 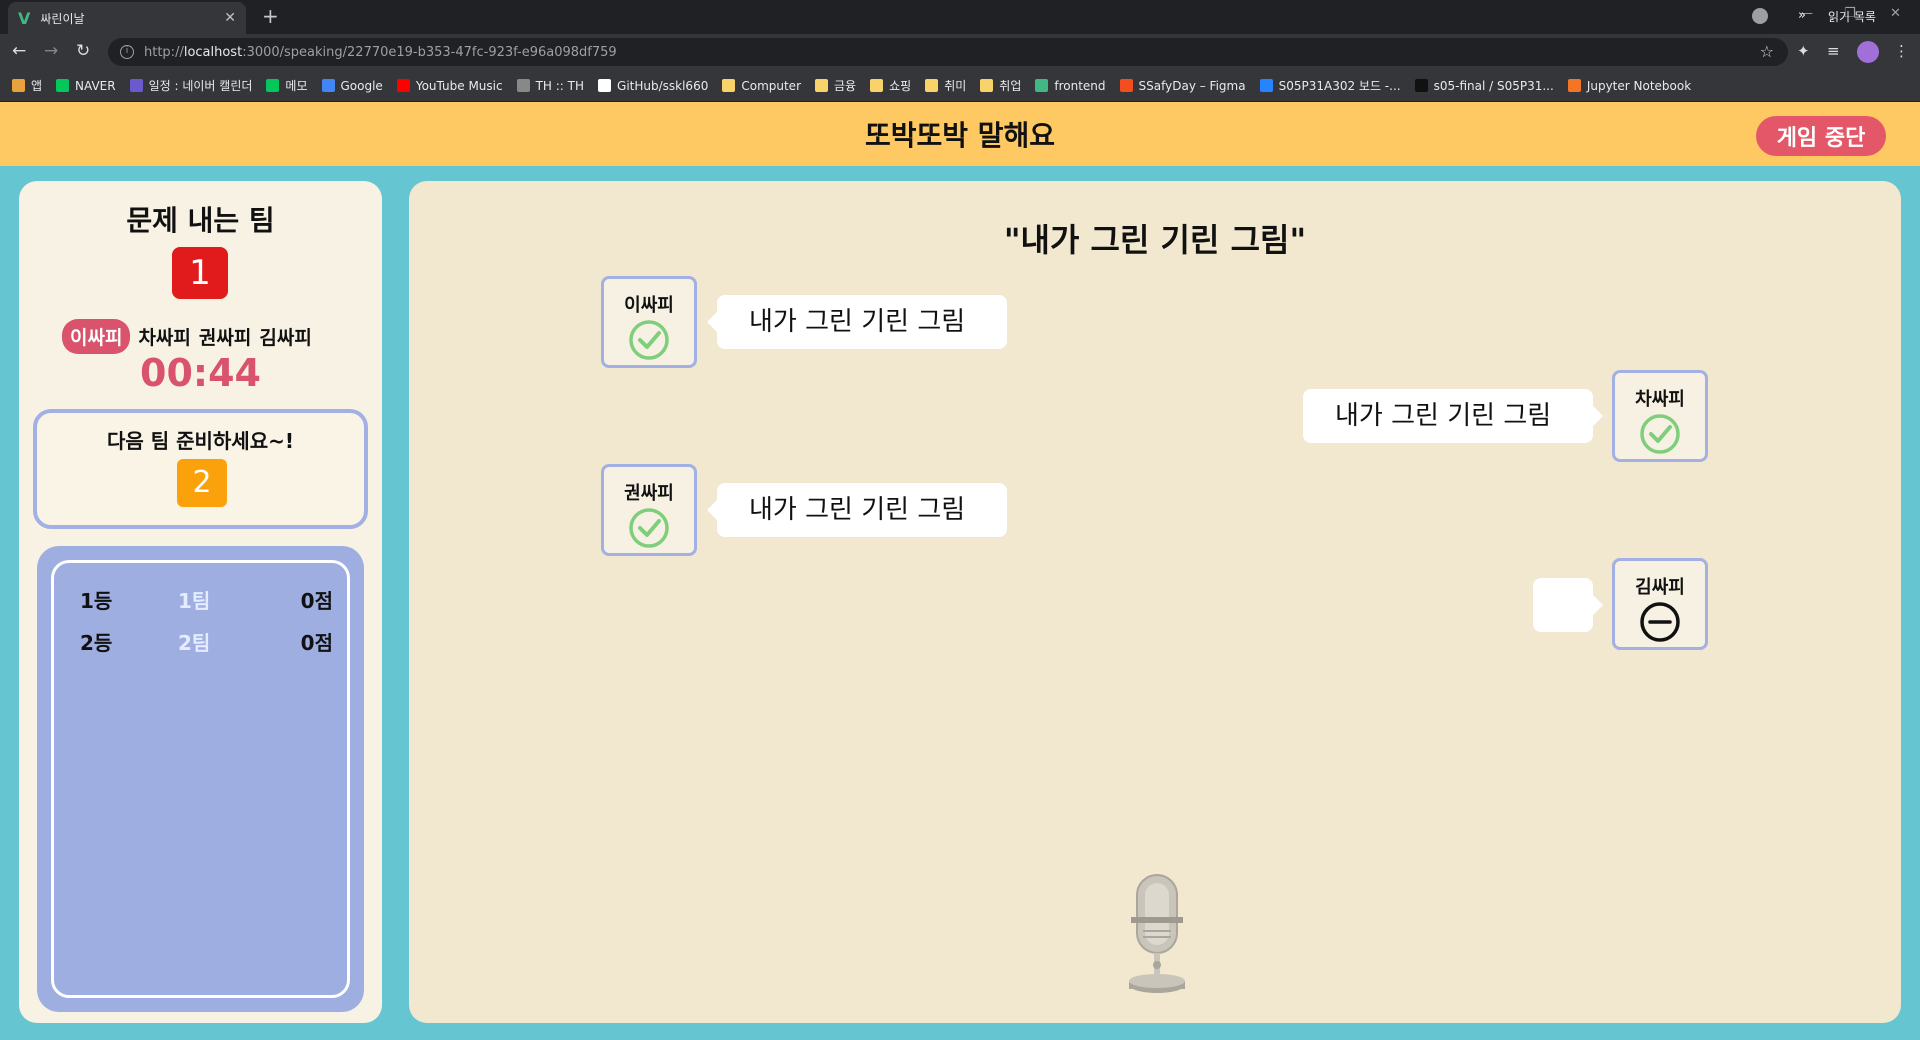 What do you see at coordinates (270, 16) in the screenshot?
I see `new-tab-icon: +` at bounding box center [270, 16].